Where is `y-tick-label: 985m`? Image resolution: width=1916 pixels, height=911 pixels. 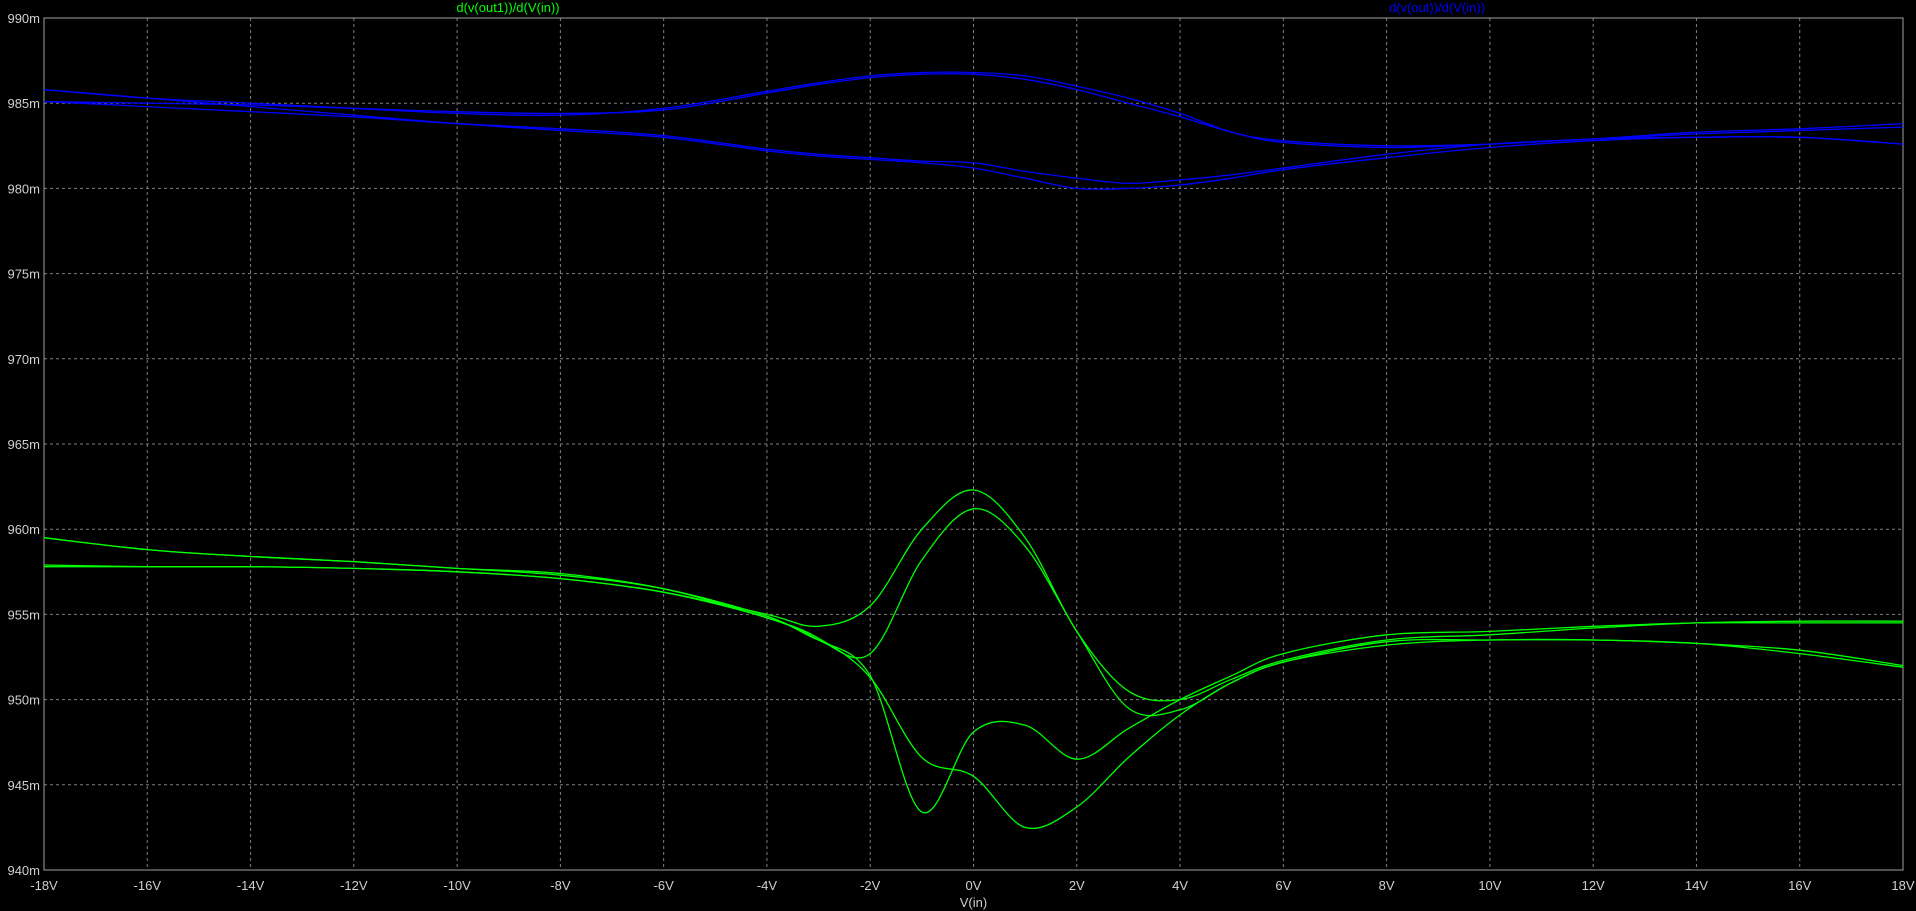 y-tick-label: 985m is located at coordinates (23, 103).